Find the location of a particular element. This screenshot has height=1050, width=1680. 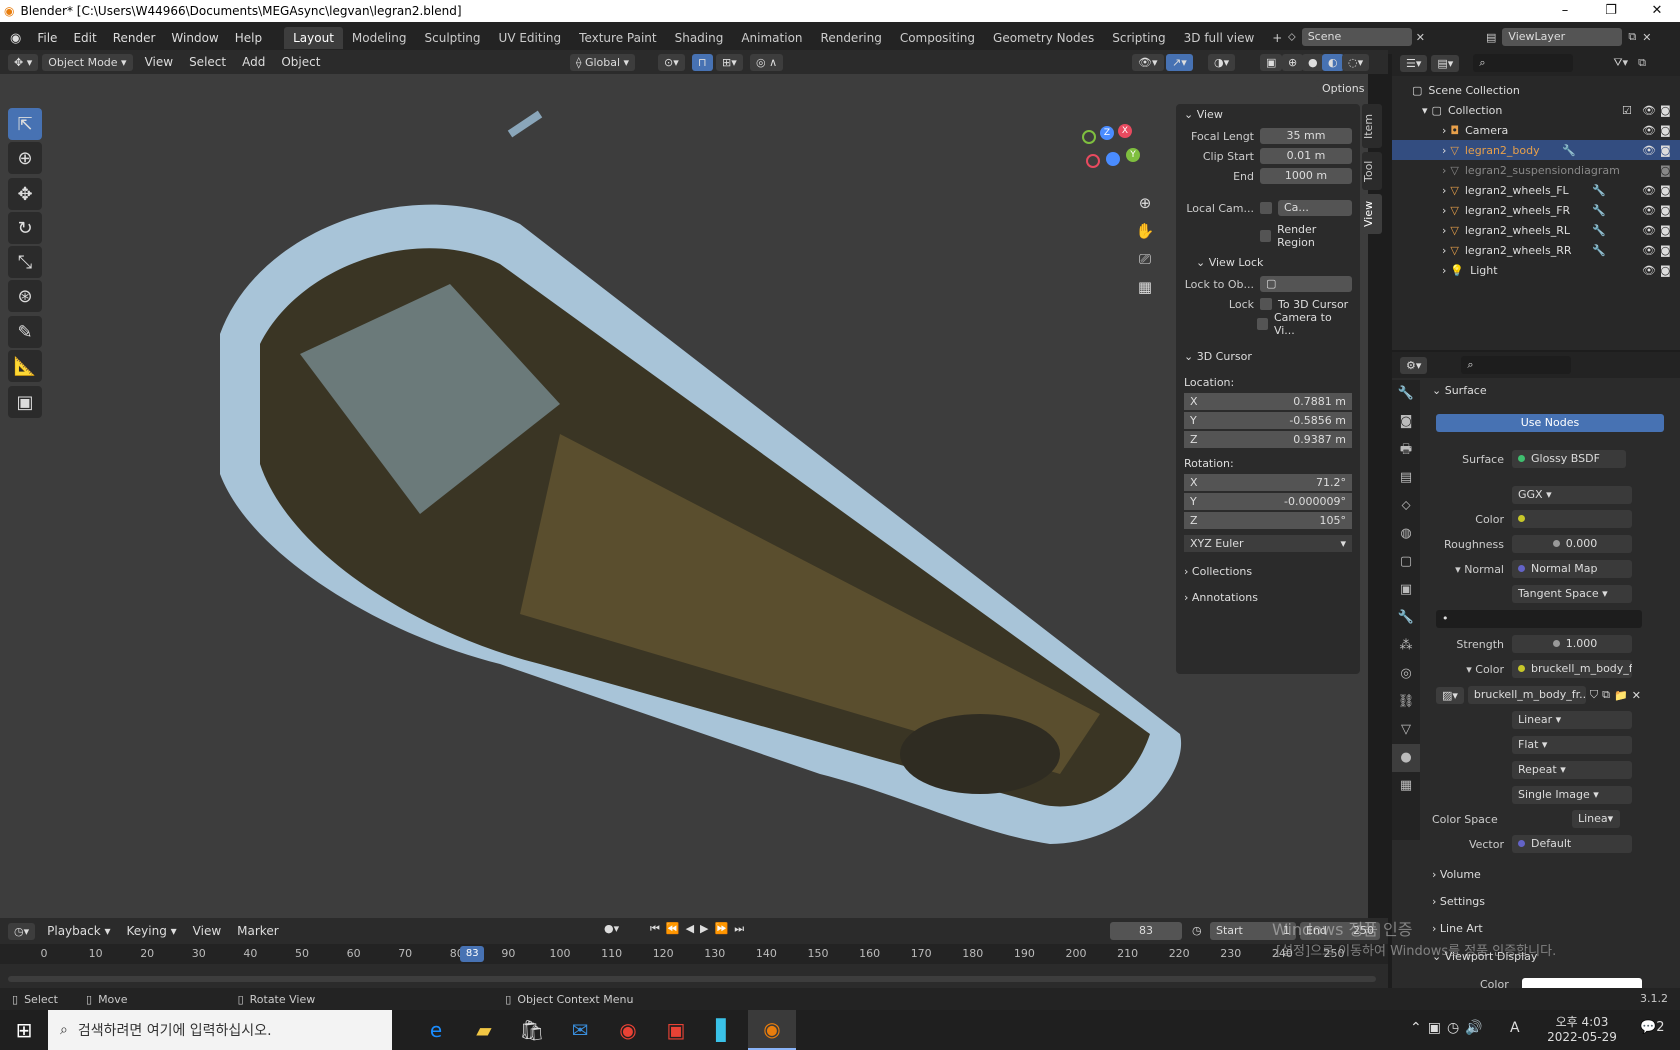

scene-field: Scene is located at coordinates (1356, 37).